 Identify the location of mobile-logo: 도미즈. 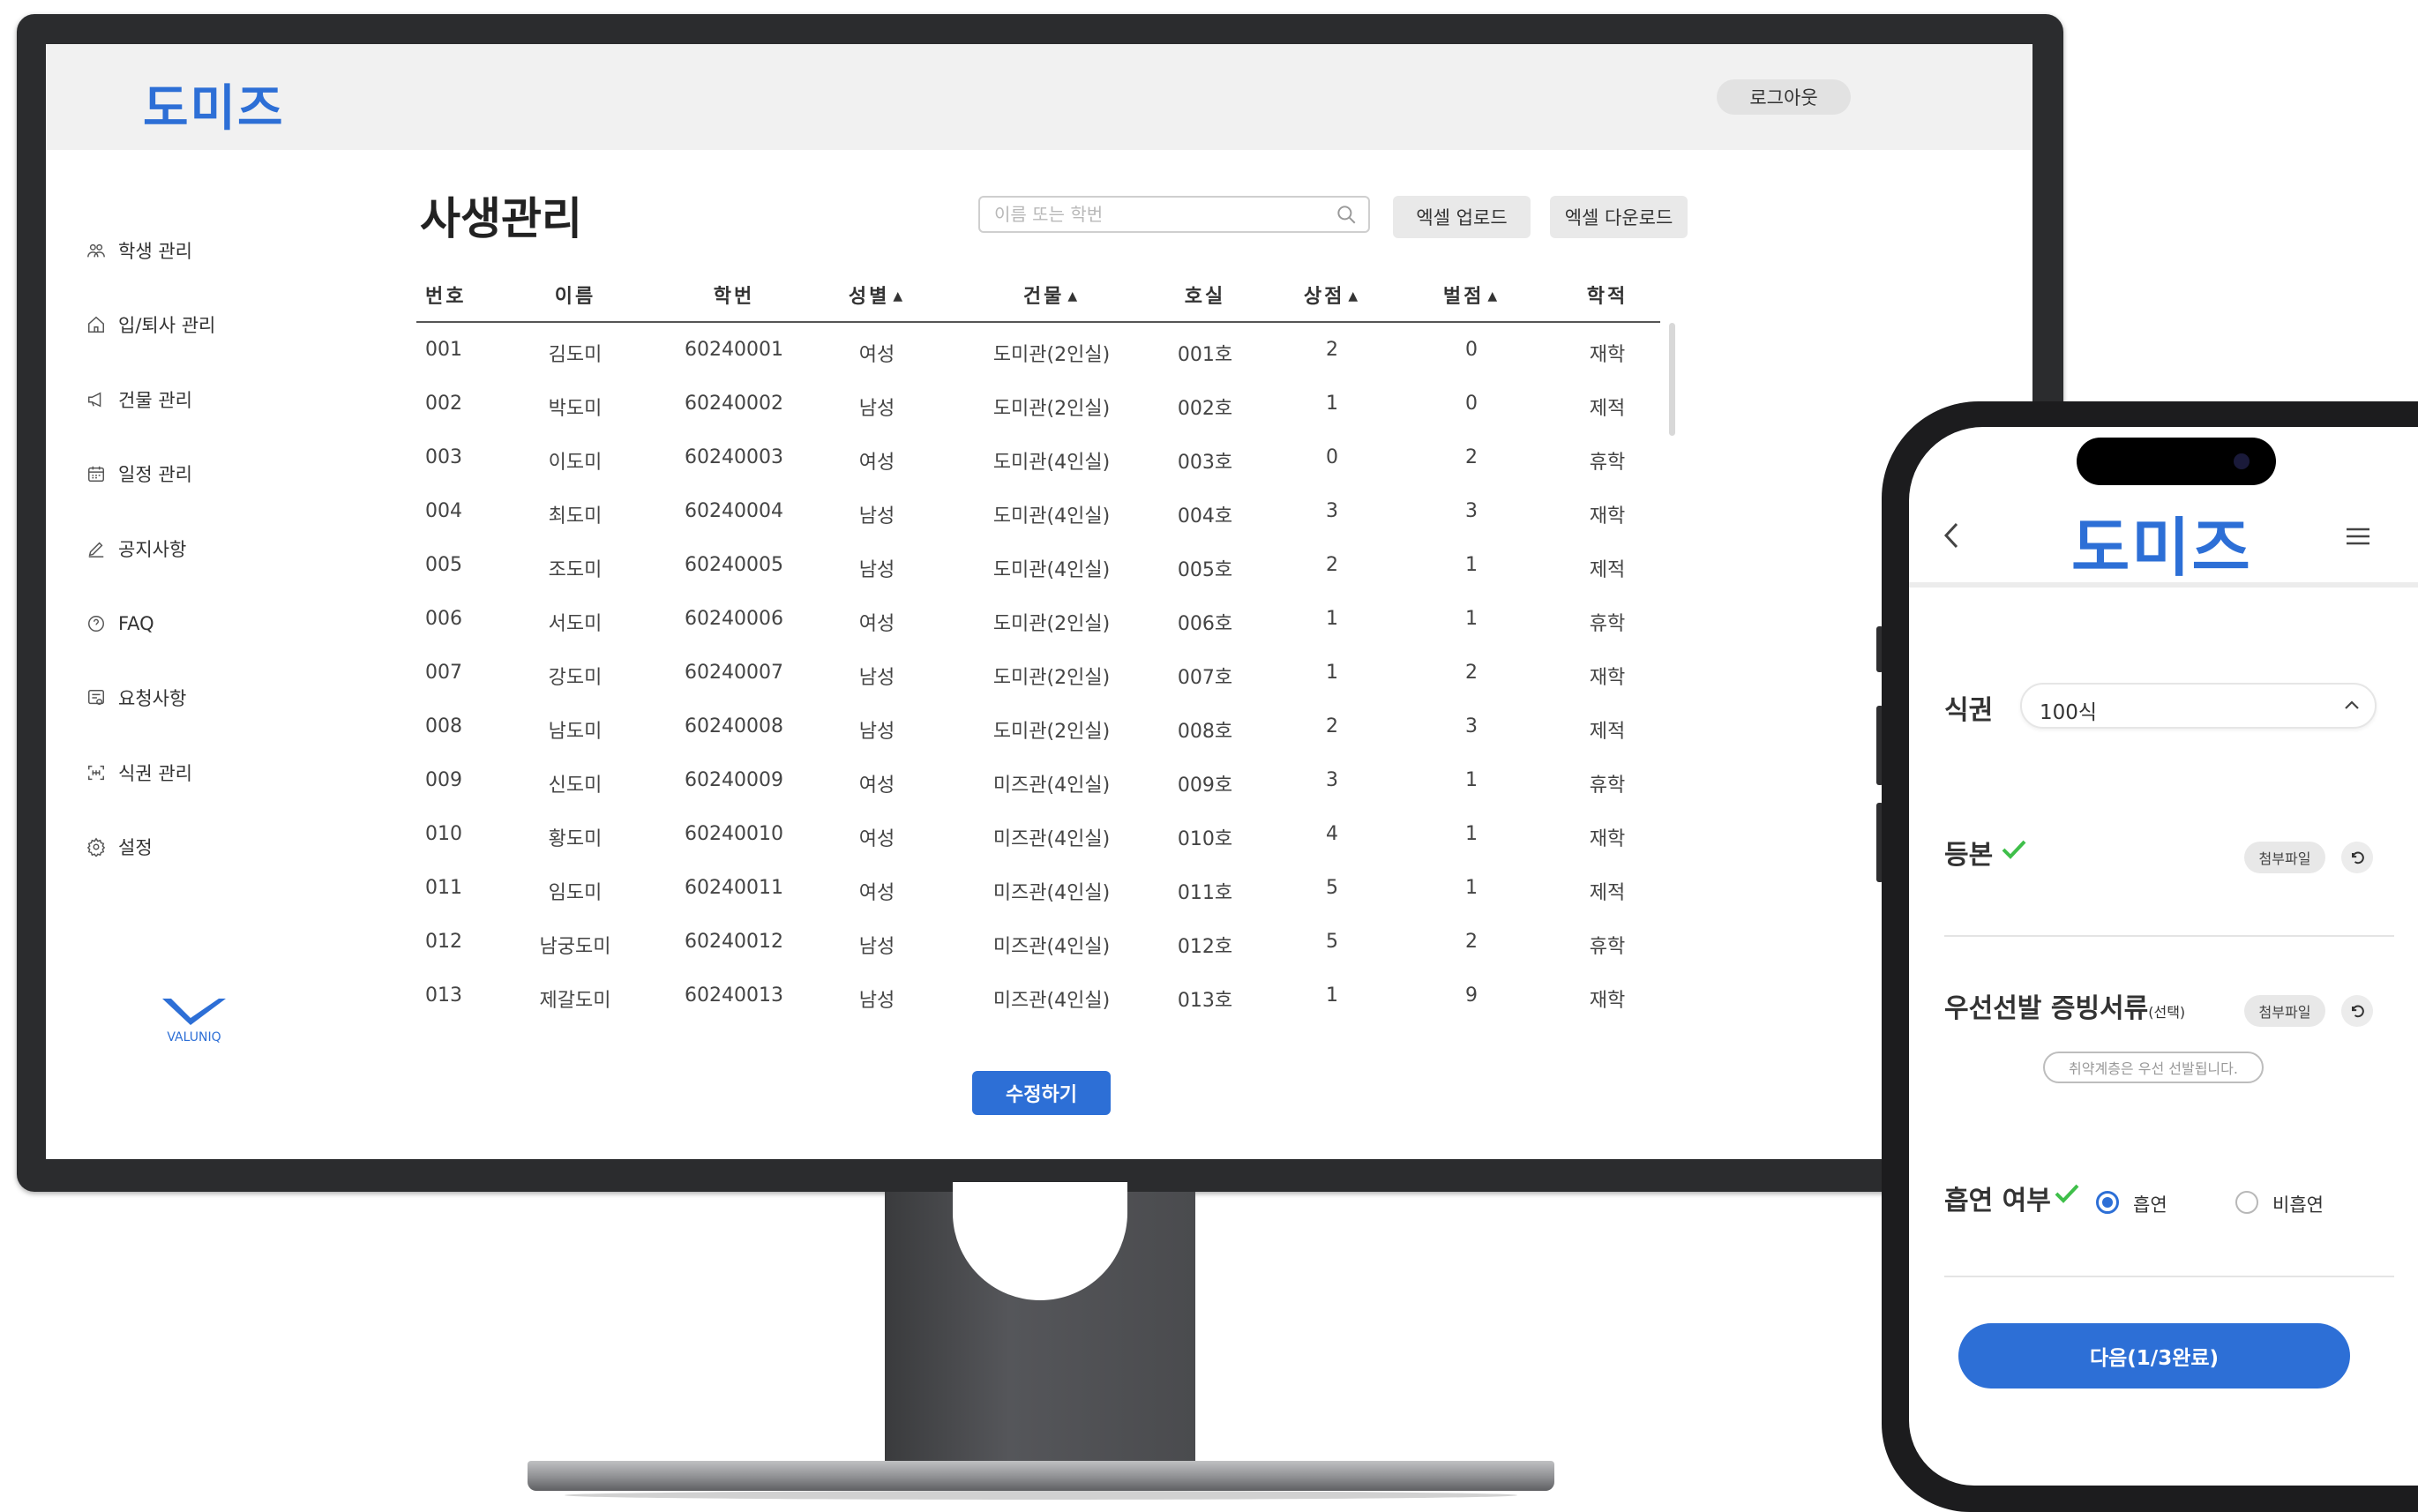
(2161, 542).